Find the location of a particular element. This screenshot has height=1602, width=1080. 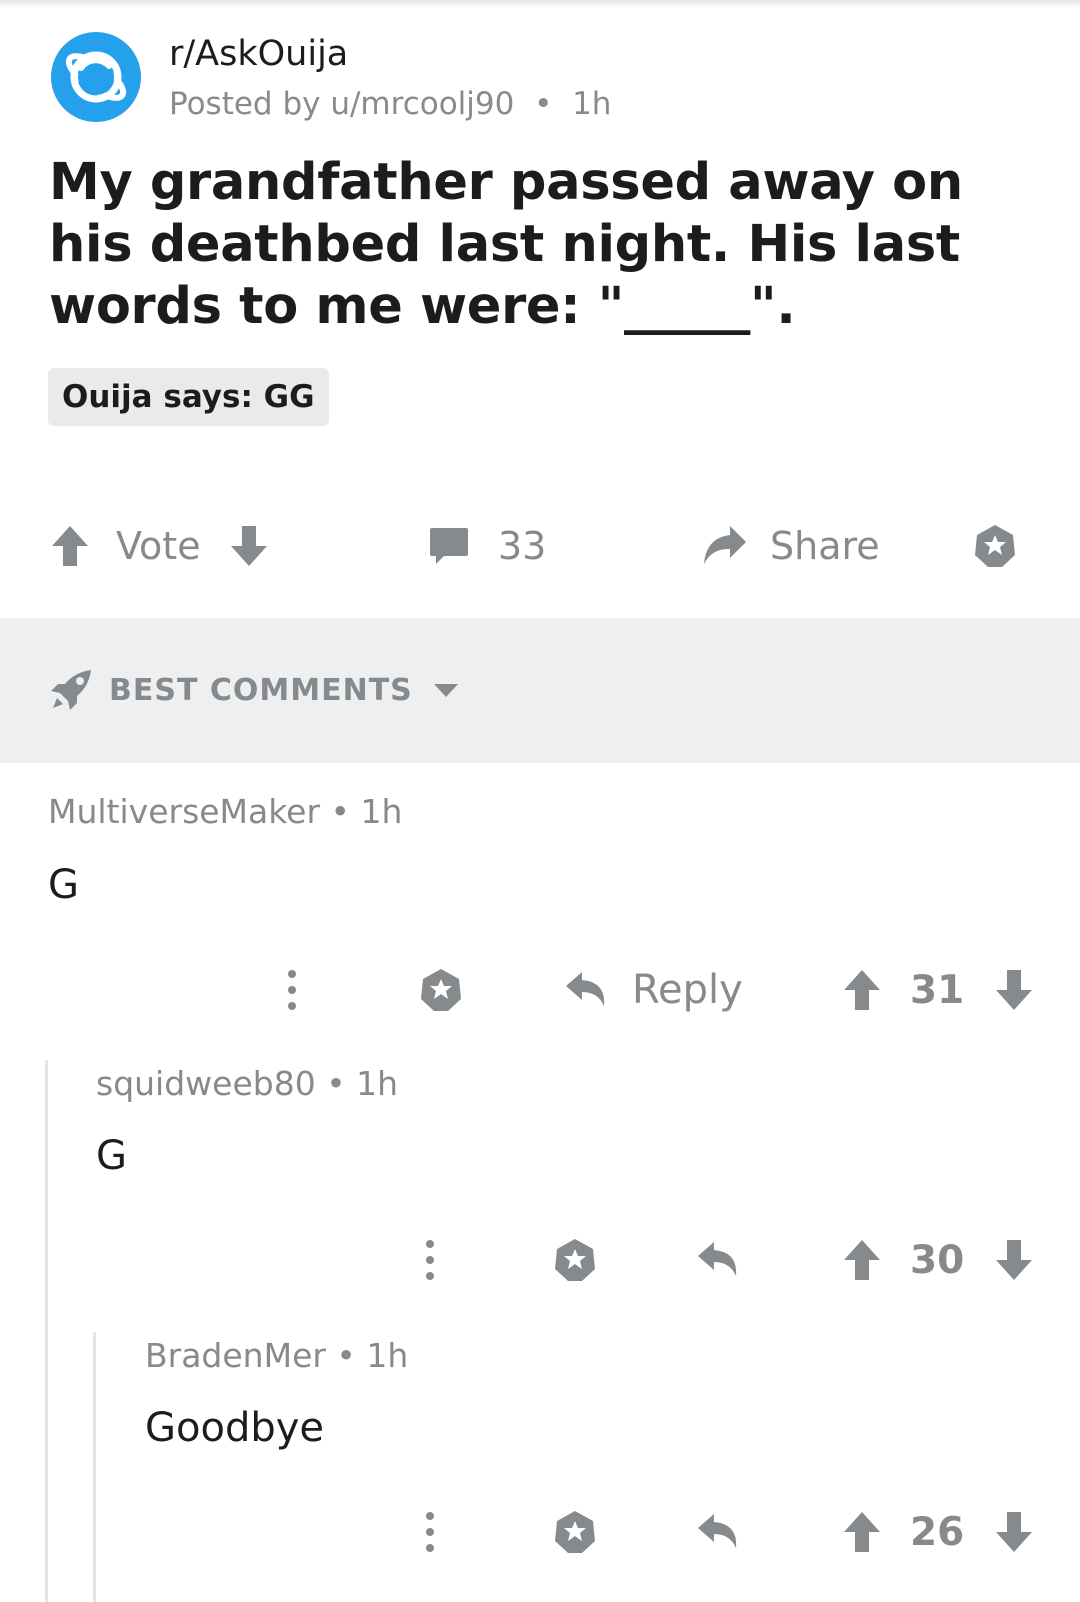

vote-label: Vote is located at coordinates (158, 546).